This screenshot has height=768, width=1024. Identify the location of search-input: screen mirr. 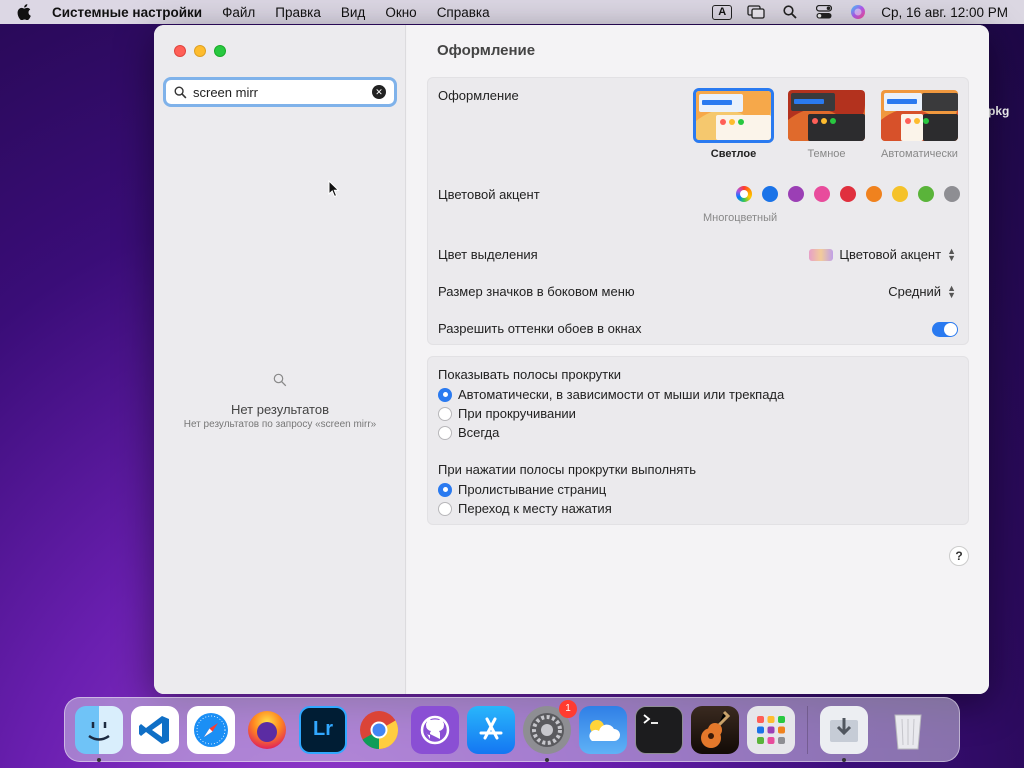
(282, 92).